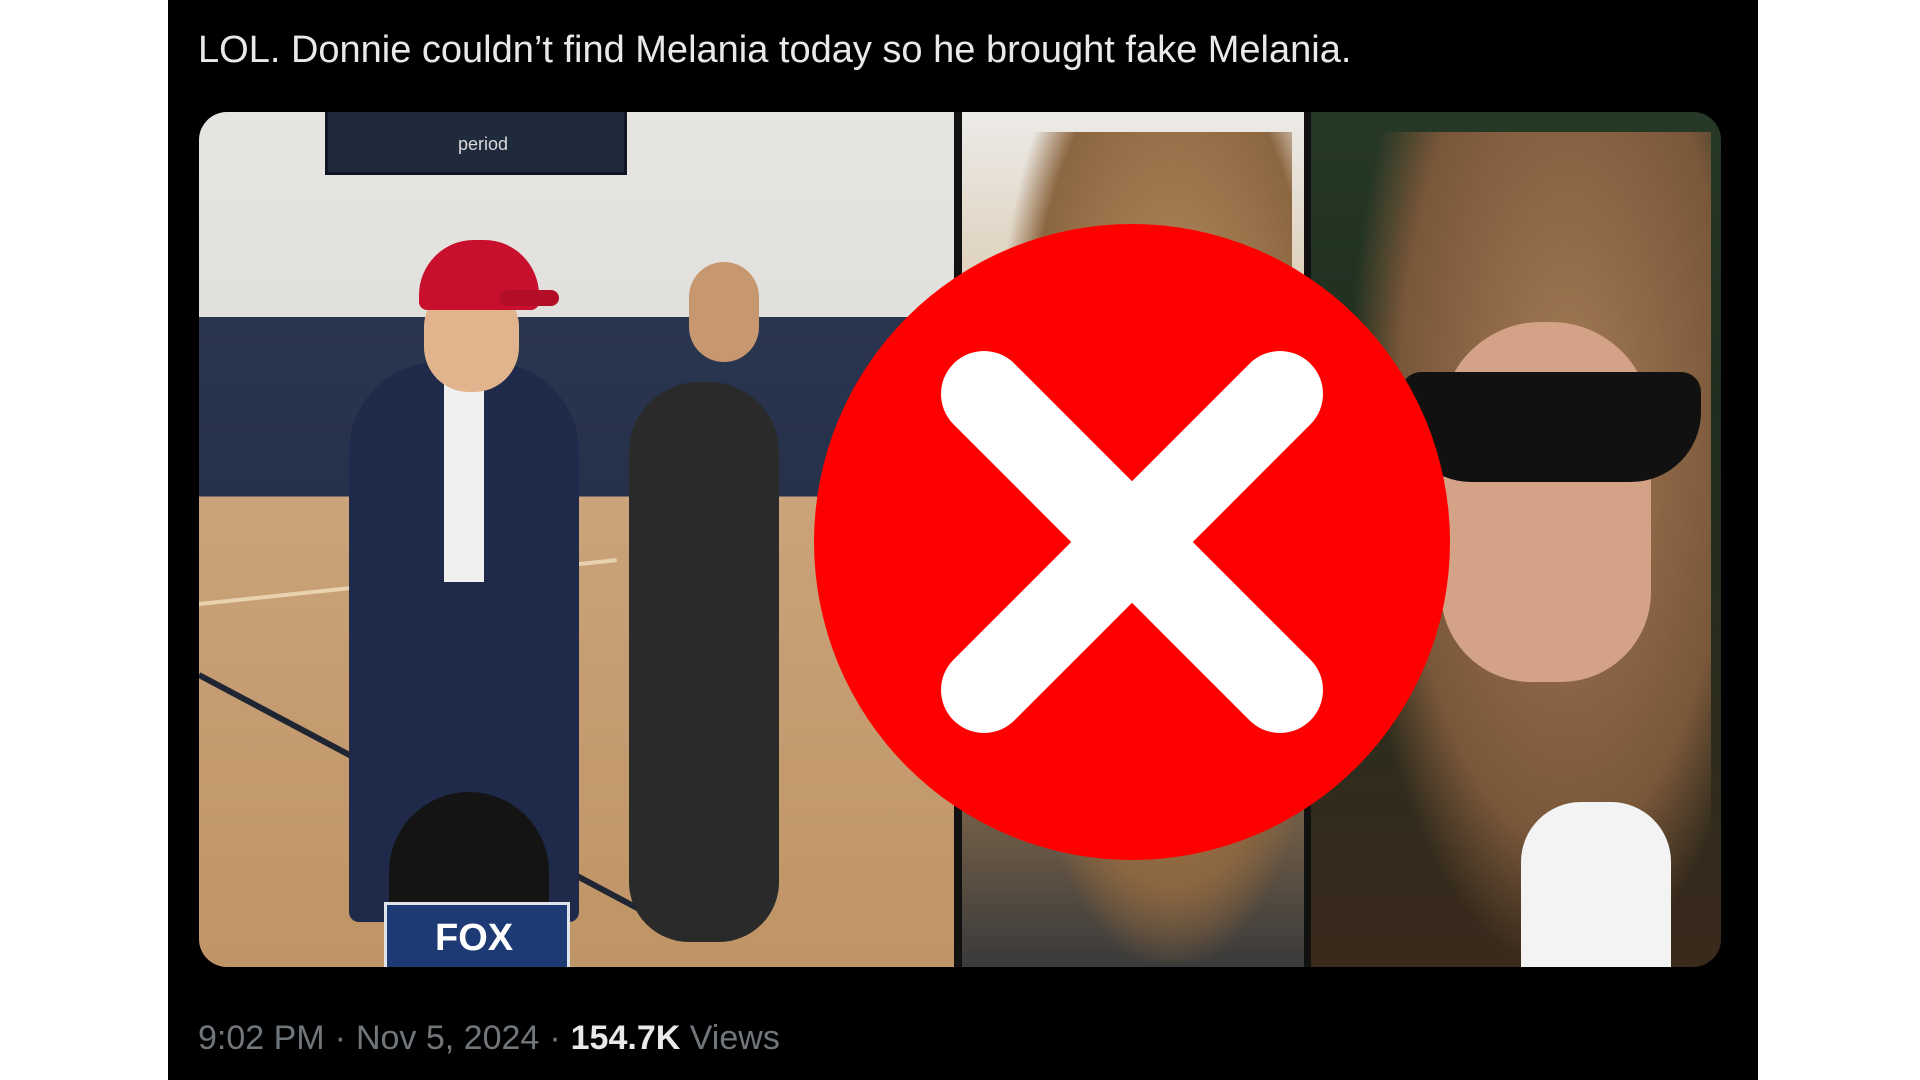 The image size is (1920, 1080). I want to click on tweet-date: Nov 5, 2024, so click(447, 1038).